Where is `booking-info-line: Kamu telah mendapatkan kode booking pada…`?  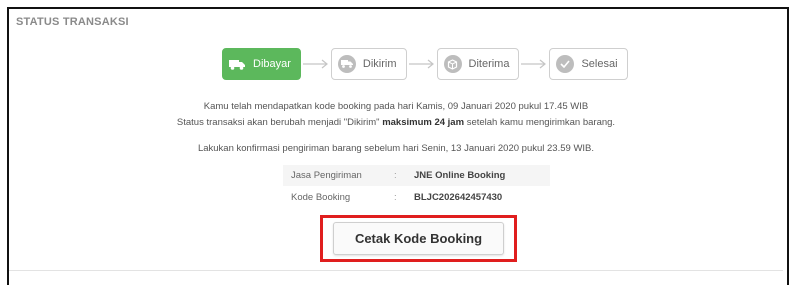 booking-info-line: Kamu telah mendapatkan kode booking pada… is located at coordinates (396, 106).